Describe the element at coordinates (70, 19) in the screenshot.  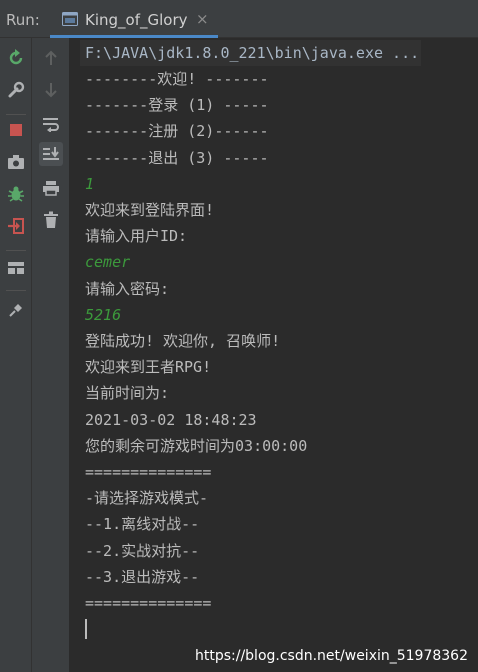
I see `console-app-icon` at that location.